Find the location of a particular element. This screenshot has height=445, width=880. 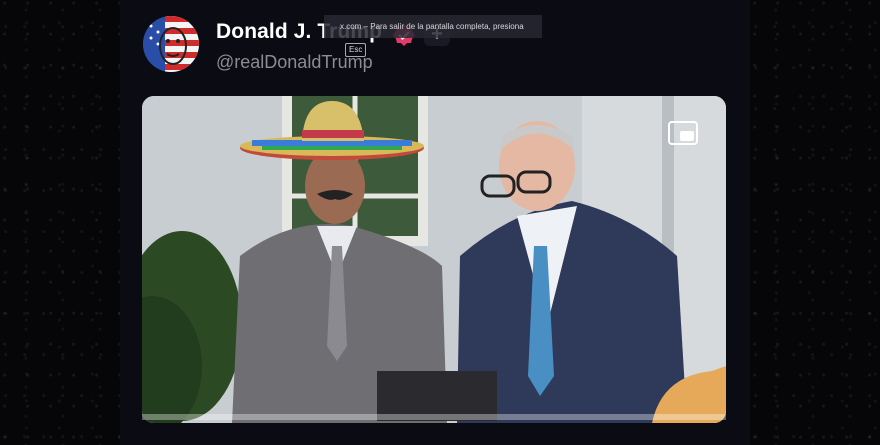

left-backdrop is located at coordinates (60, 222).